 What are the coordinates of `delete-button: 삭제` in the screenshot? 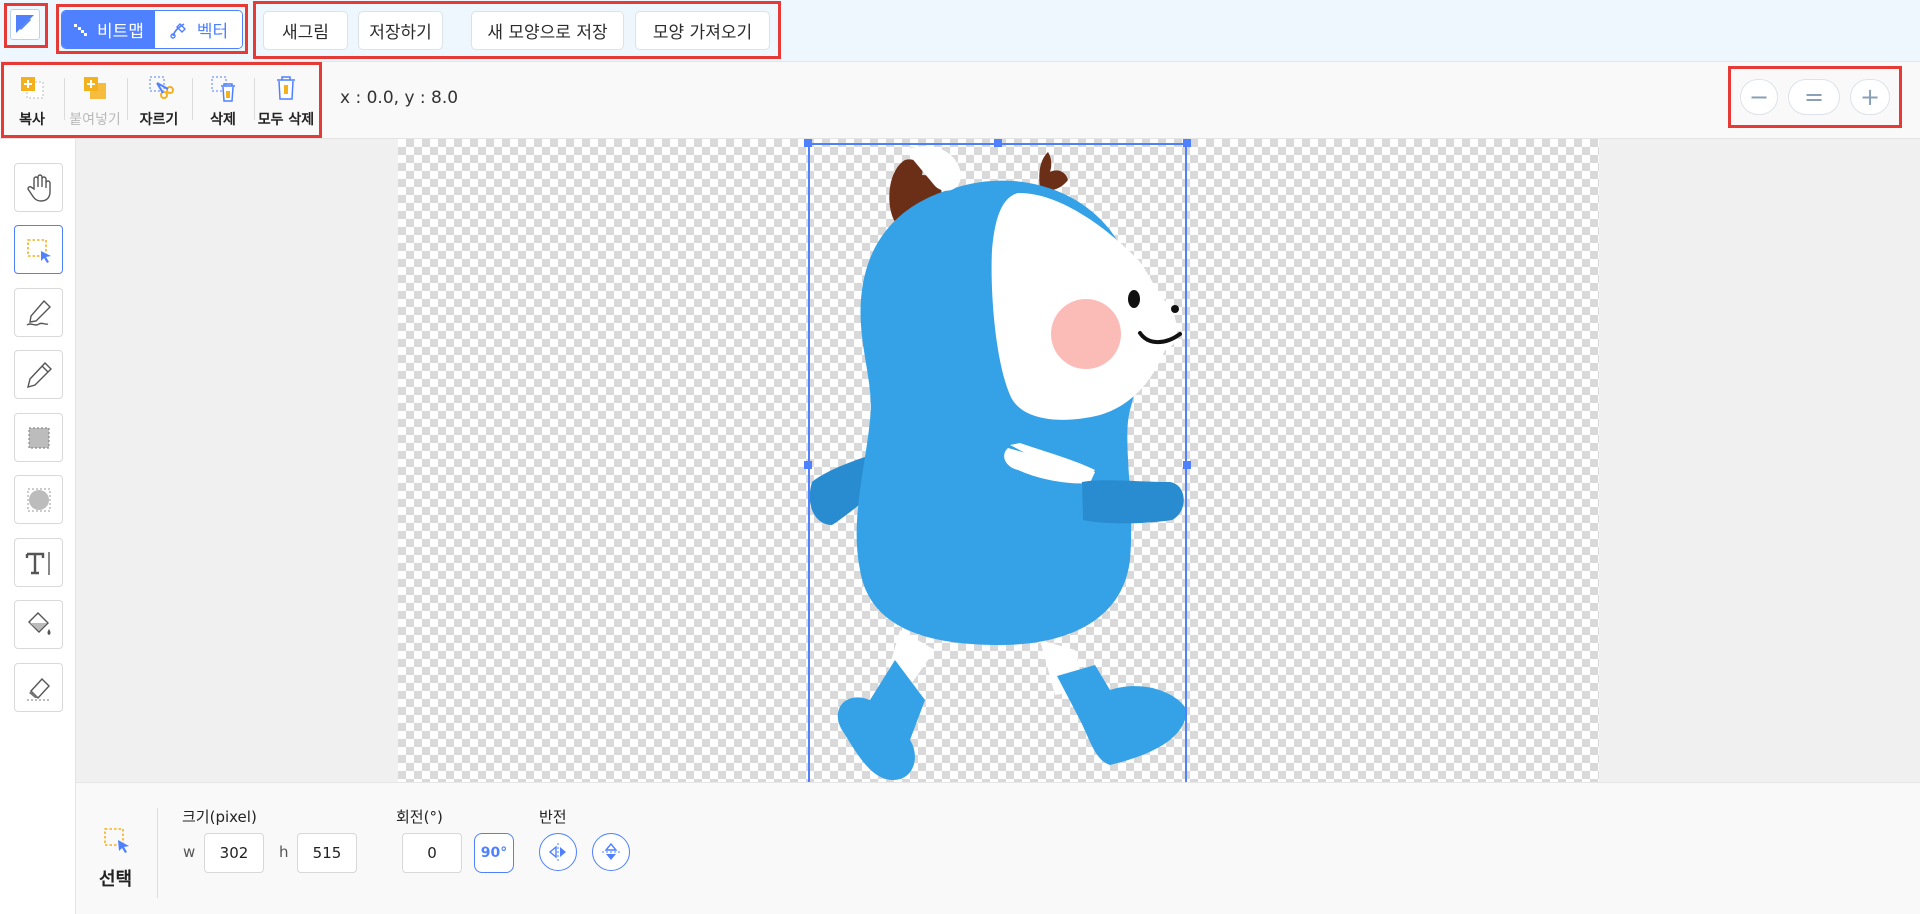 It's located at (223, 102).